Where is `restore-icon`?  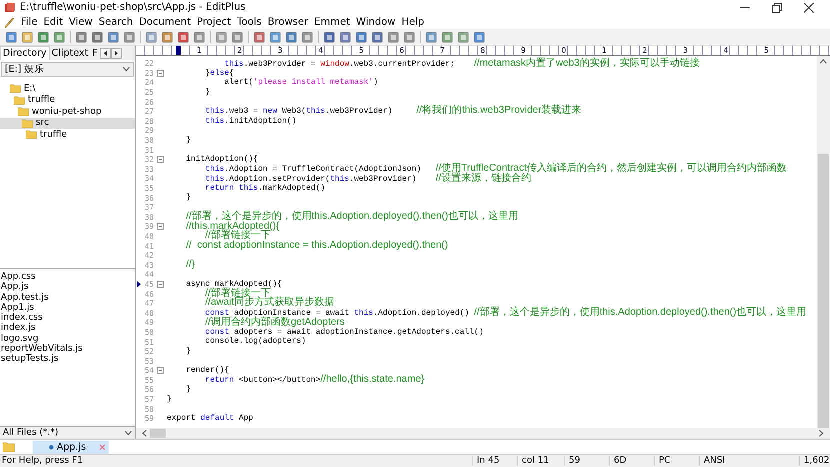
restore-icon is located at coordinates (777, 7).